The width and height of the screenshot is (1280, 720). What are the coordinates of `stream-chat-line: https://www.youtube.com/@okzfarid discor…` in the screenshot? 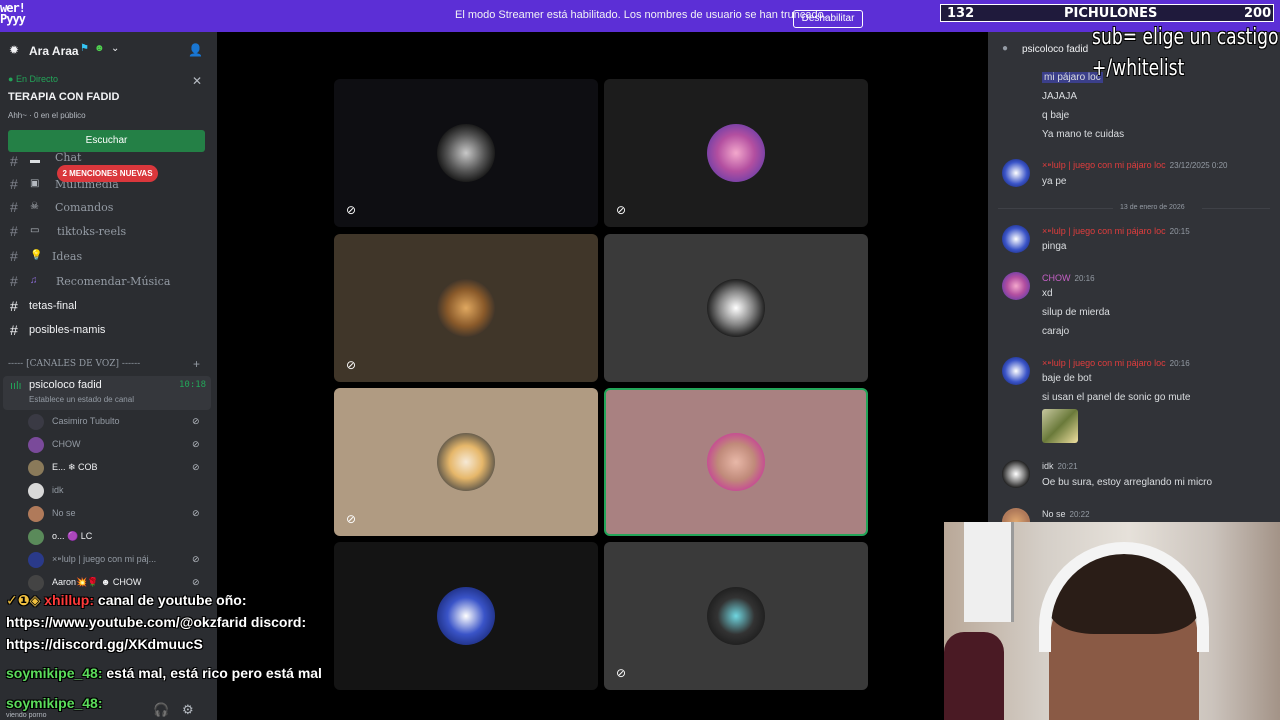 It's located at (156, 622).